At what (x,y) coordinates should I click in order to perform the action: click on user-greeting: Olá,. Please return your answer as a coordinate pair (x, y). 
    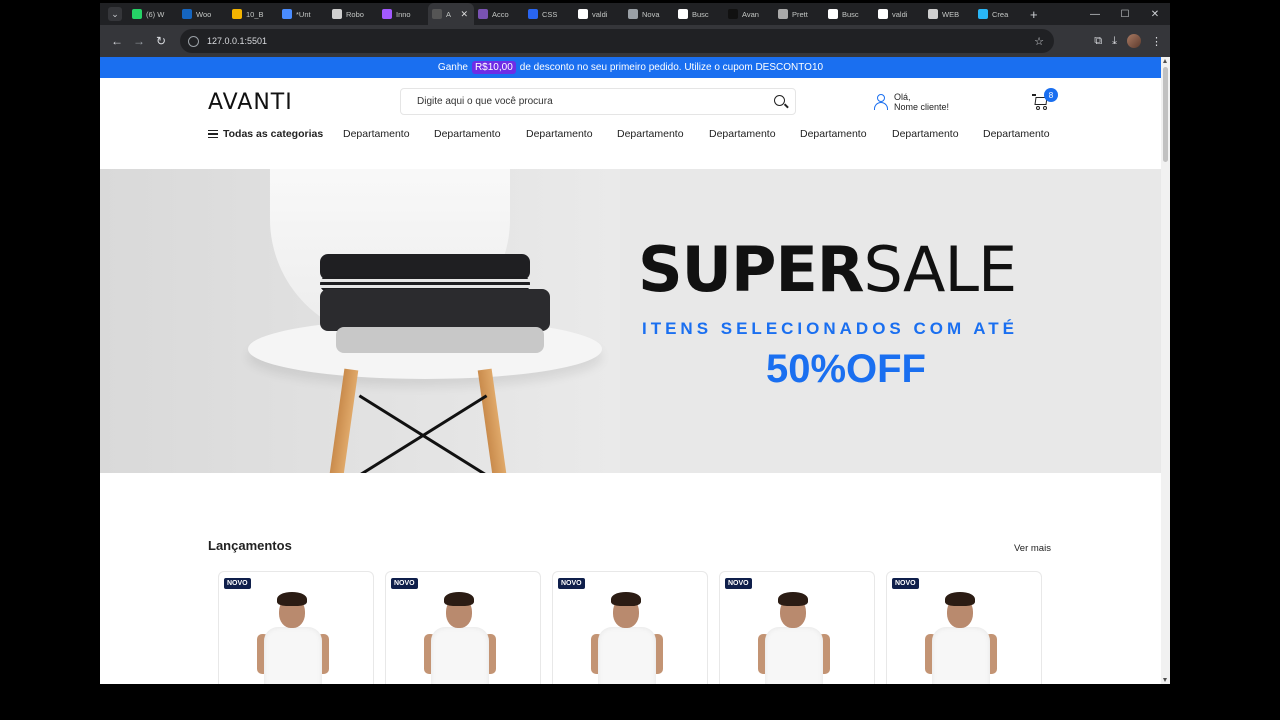
    Looking at the image, I should click on (902, 97).